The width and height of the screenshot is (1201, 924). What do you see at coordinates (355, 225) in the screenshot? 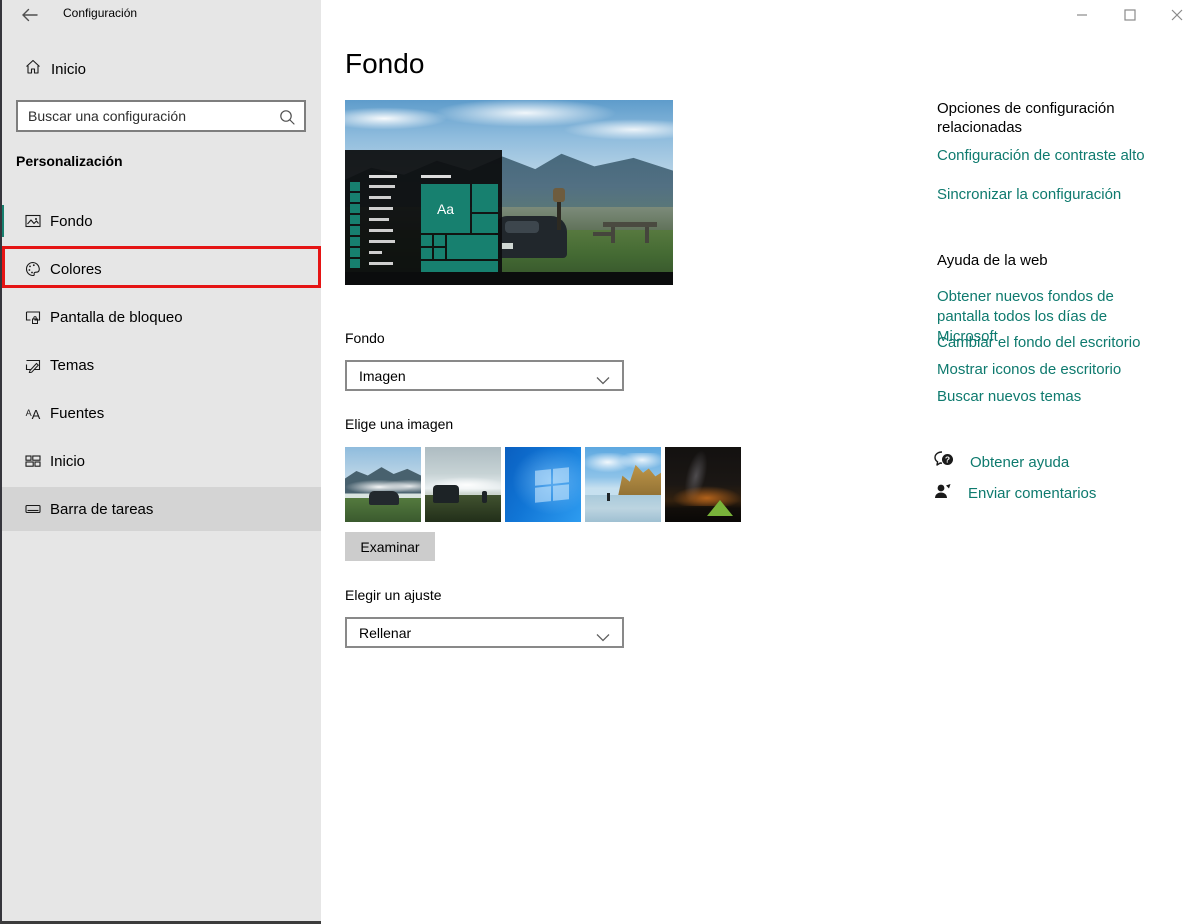
I see `start-rail-tiles` at bounding box center [355, 225].